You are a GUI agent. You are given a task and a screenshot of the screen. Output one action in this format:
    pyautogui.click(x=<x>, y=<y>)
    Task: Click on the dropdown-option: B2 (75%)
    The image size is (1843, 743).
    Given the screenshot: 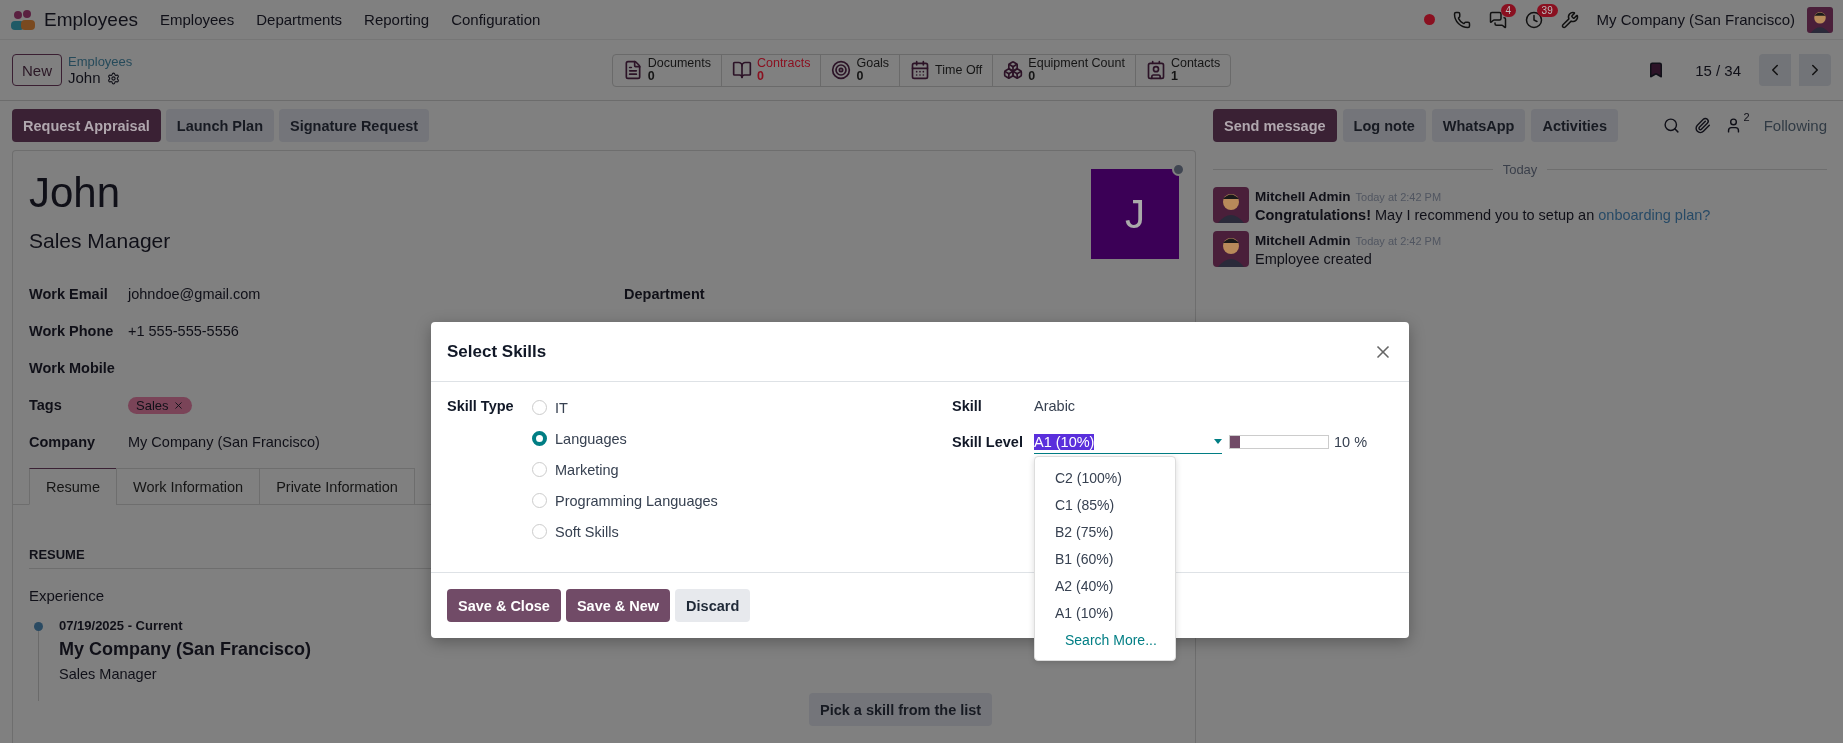 What is the action you would take?
    pyautogui.click(x=1105, y=532)
    